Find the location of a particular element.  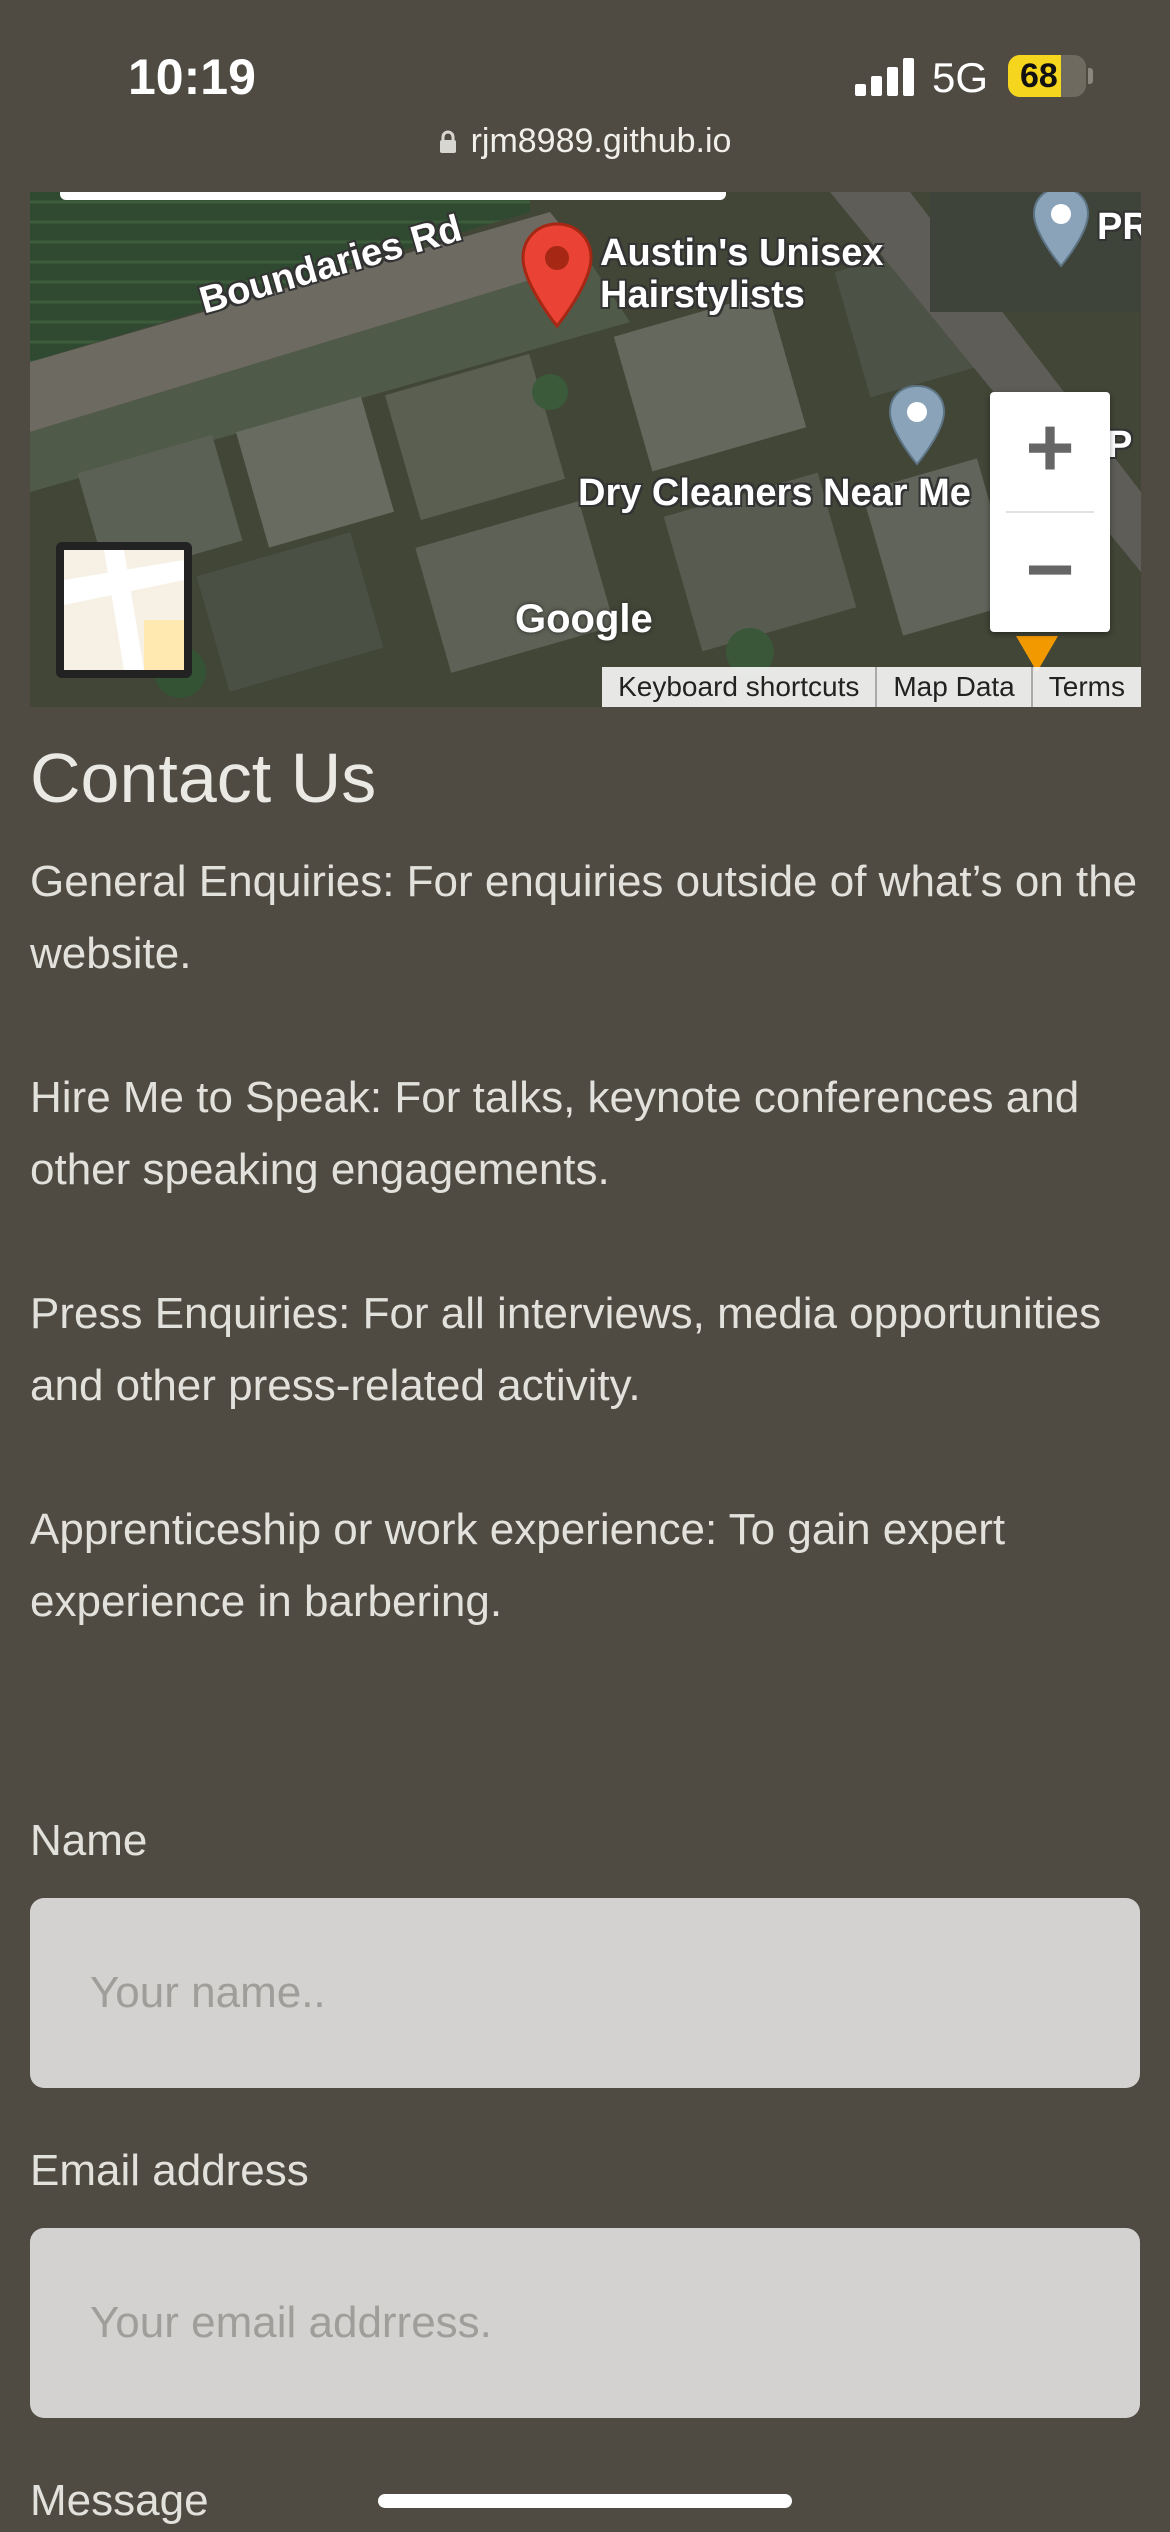

status-bar: 10:19 5G 68 rjm8989.github.io is located at coordinates (585, 80).